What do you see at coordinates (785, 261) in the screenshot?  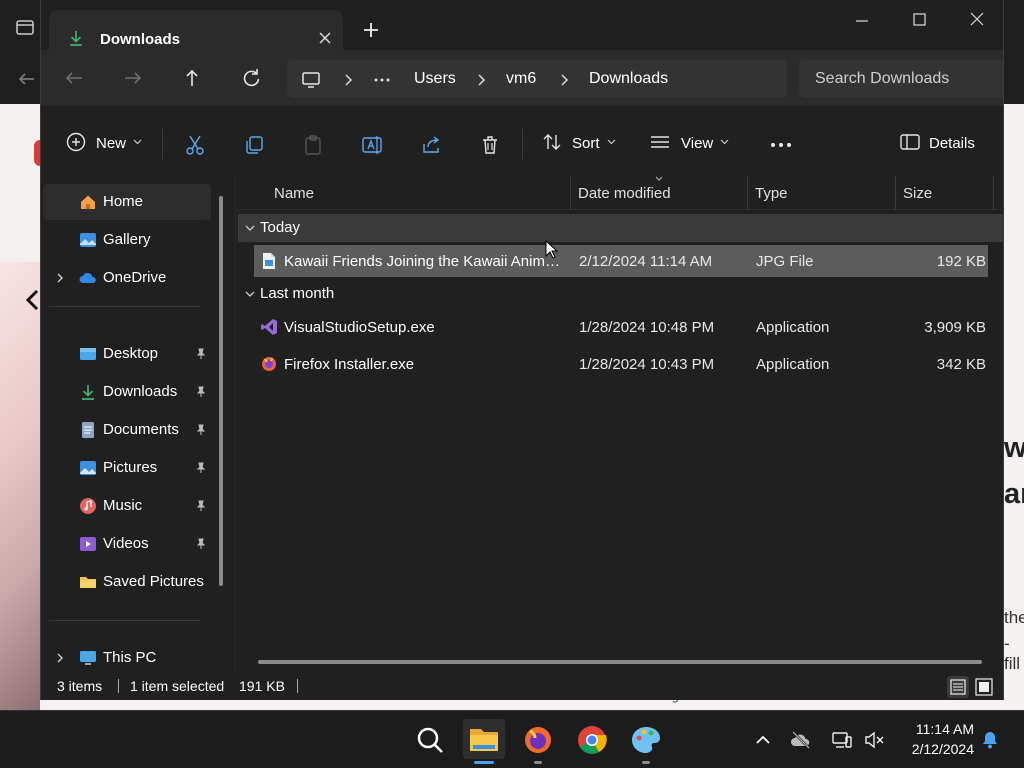 I see `file-type: JPG File` at bounding box center [785, 261].